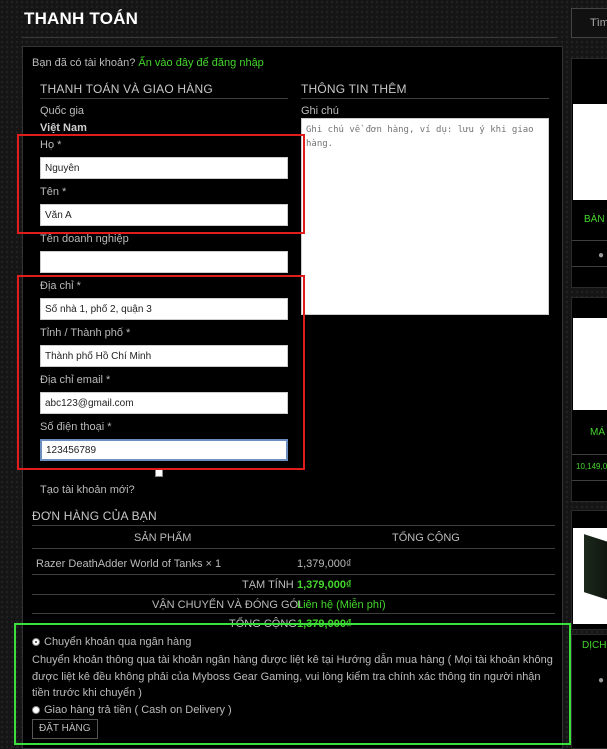  What do you see at coordinates (293, 525) in the screenshot?
I see `order-heading-rule` at bounding box center [293, 525].